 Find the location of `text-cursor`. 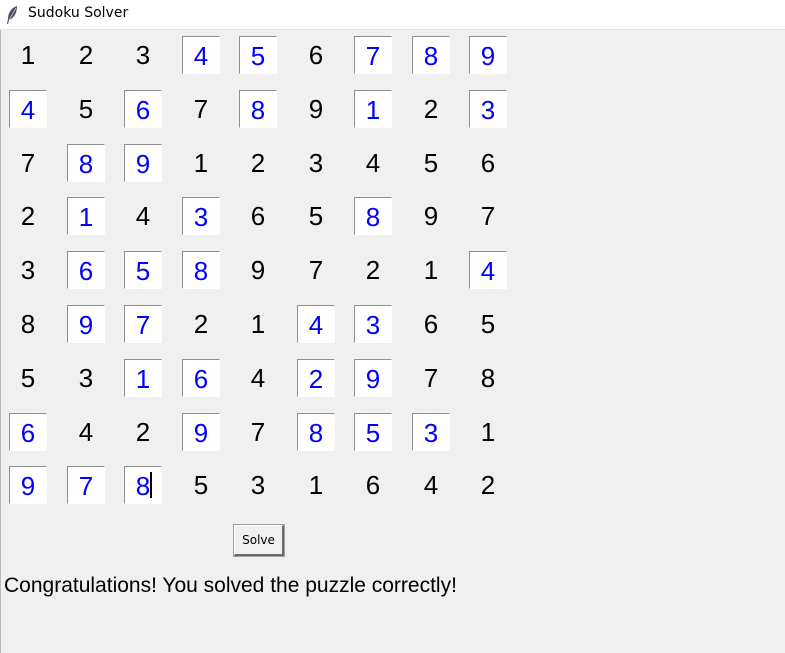

text-cursor is located at coordinates (151, 485).